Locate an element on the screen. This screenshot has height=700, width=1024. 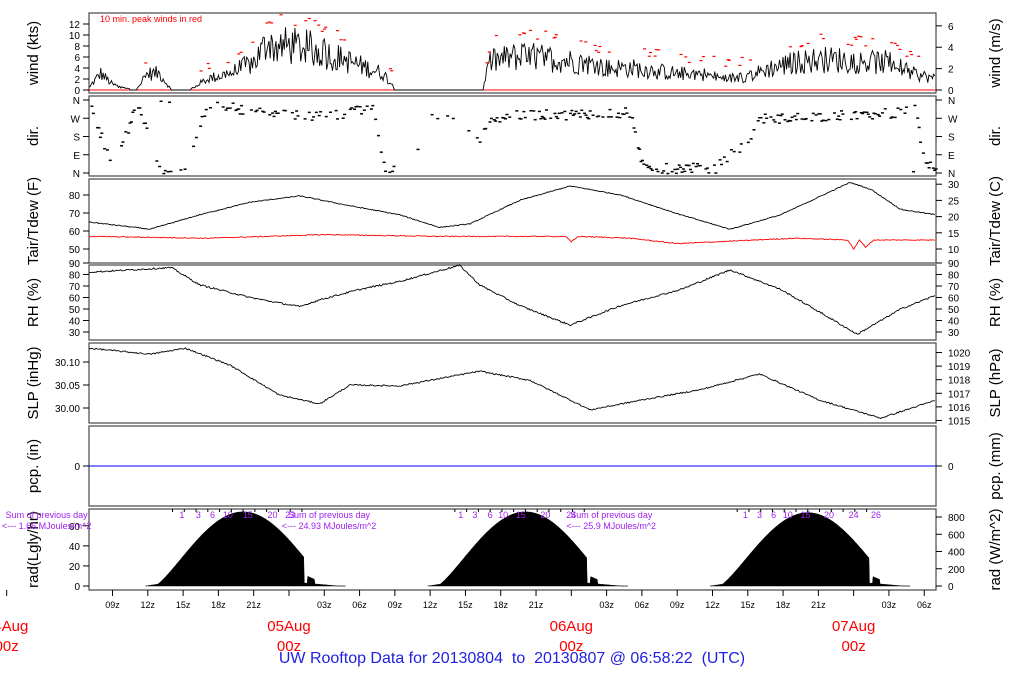
wind-left-axis-label: 10 is located at coordinates (75, 36).